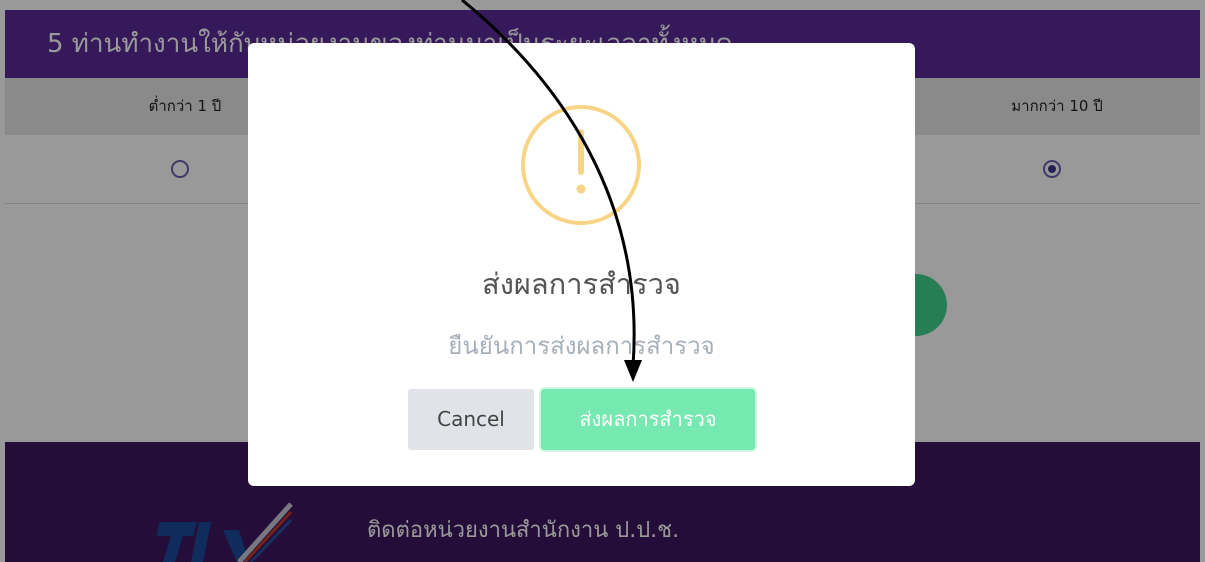  Describe the element at coordinates (471, 419) in the screenshot. I see `cancel-button: Cancel` at that location.